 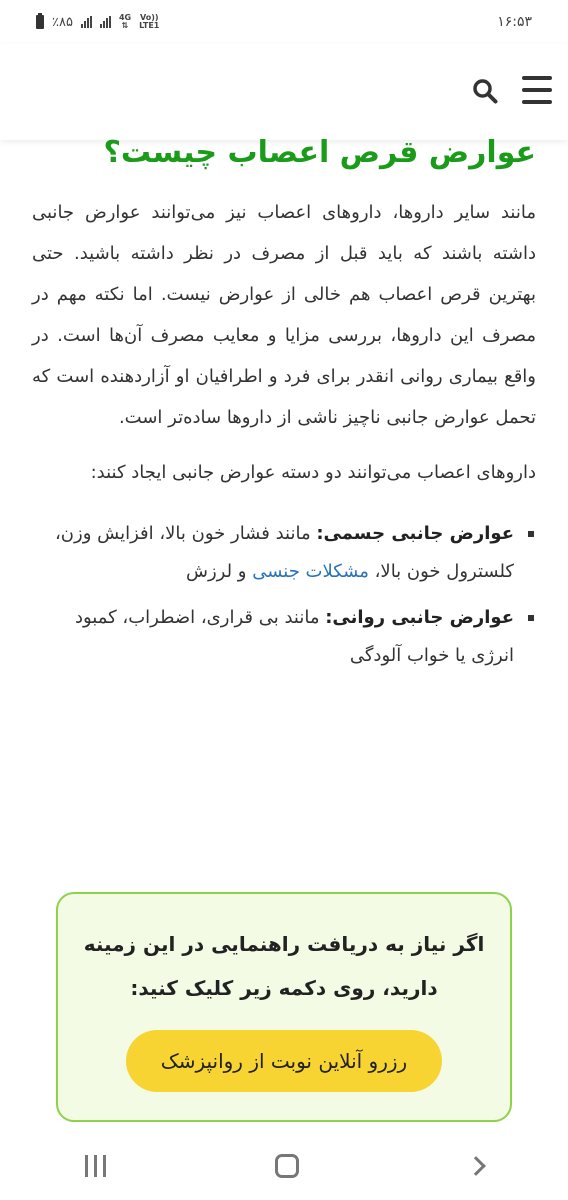 I want to click on status-bar: ٪۸۵ 4G ⇅ Vo)) LTE1 ۱۶:۵۳, so click(x=284, y=22).